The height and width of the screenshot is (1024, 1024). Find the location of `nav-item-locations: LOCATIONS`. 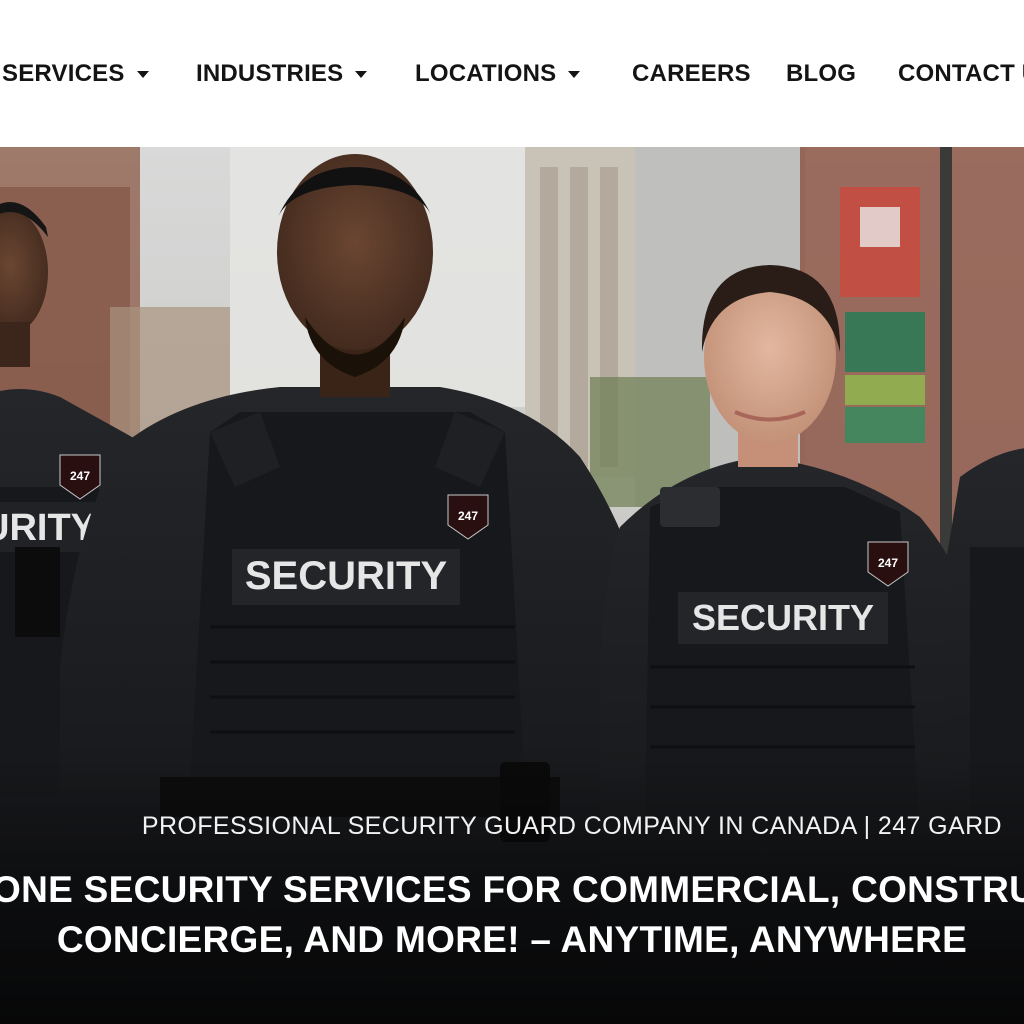

nav-item-locations: LOCATIONS is located at coordinates (498, 74).